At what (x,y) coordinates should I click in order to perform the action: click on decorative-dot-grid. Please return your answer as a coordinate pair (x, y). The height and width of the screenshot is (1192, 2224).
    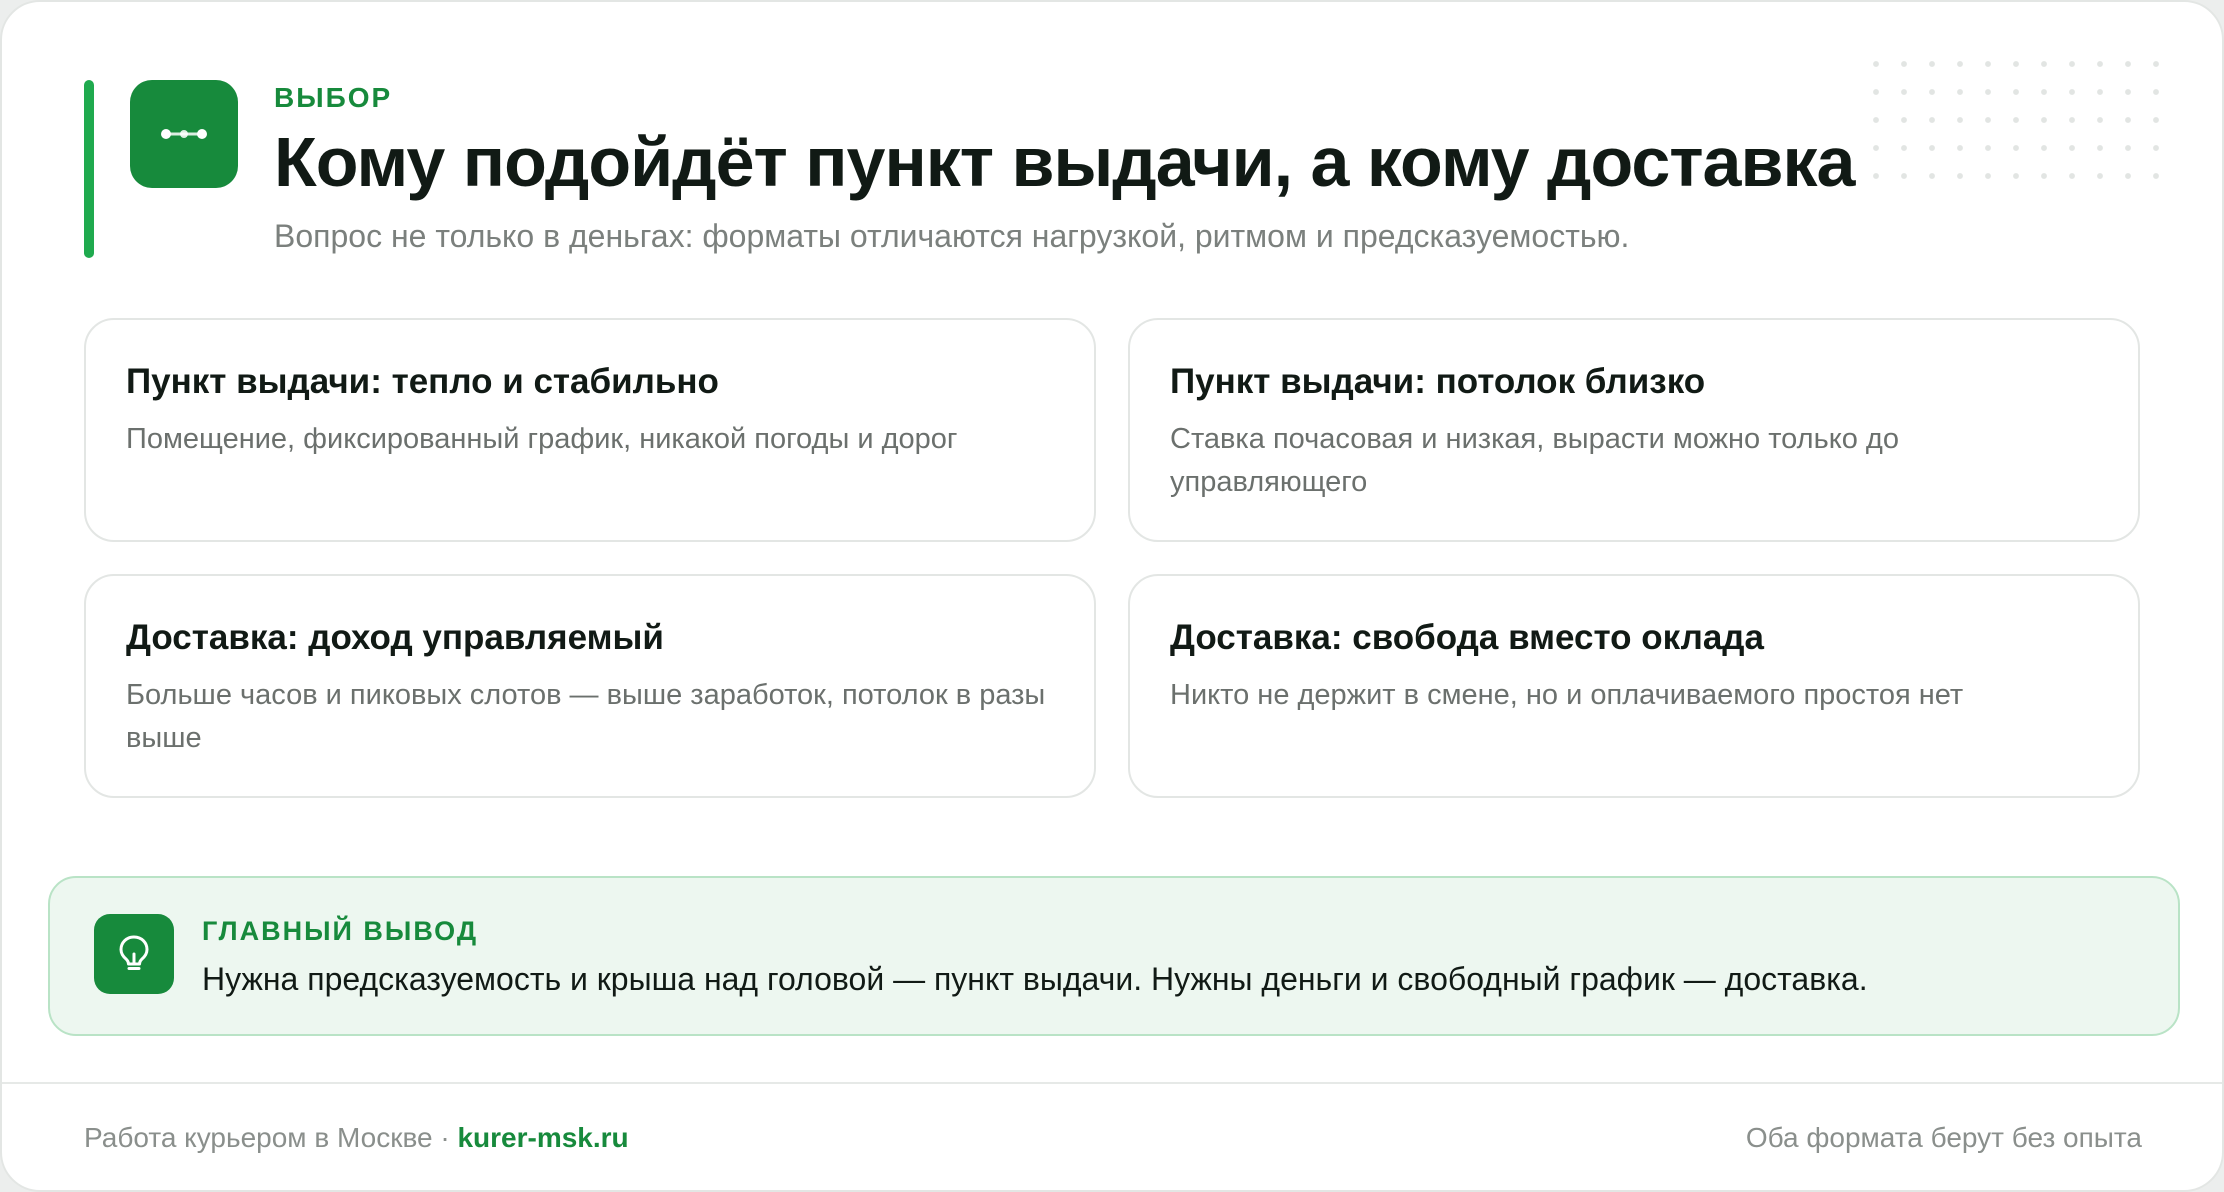
    Looking at the image, I should click on (2017, 120).